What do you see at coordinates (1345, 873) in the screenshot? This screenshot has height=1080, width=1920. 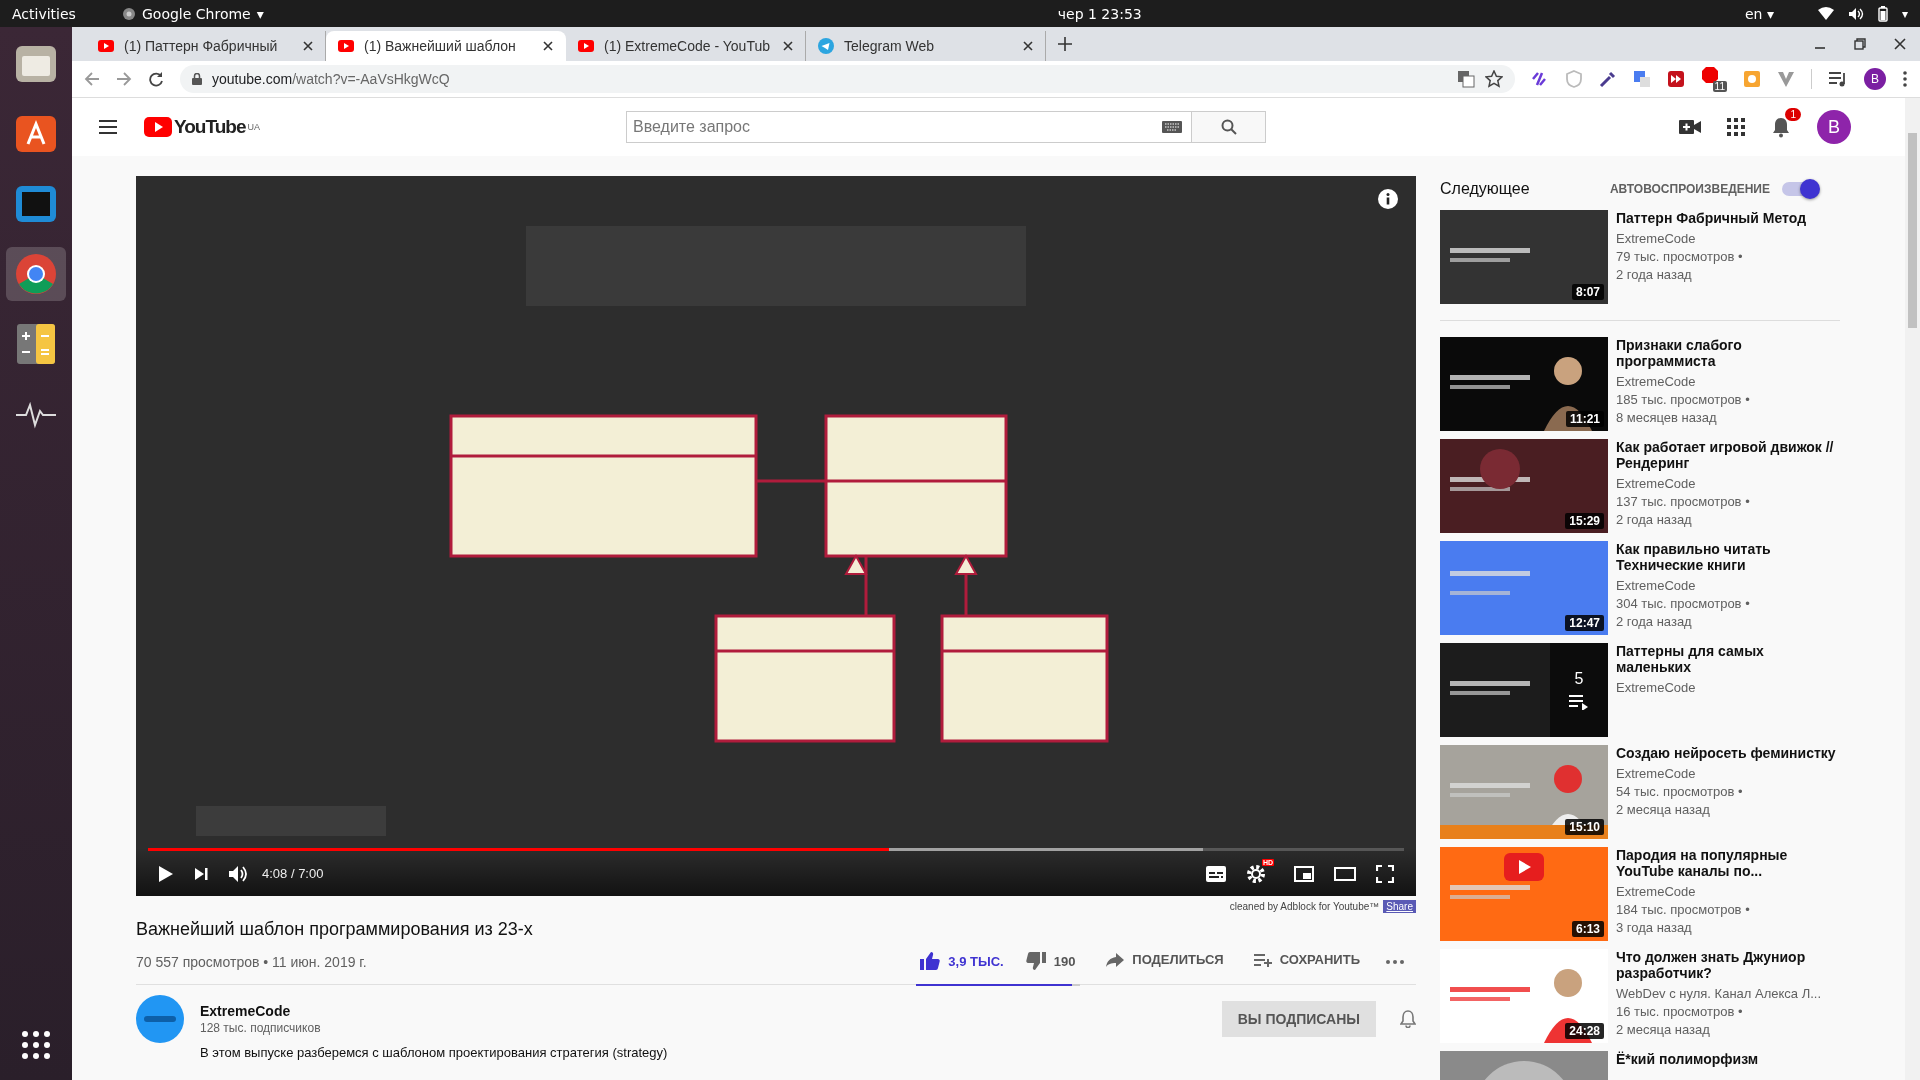 I see `theater-mode-icon` at bounding box center [1345, 873].